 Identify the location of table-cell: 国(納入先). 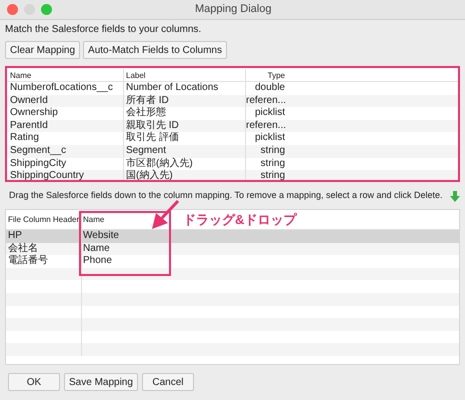
(184, 175).